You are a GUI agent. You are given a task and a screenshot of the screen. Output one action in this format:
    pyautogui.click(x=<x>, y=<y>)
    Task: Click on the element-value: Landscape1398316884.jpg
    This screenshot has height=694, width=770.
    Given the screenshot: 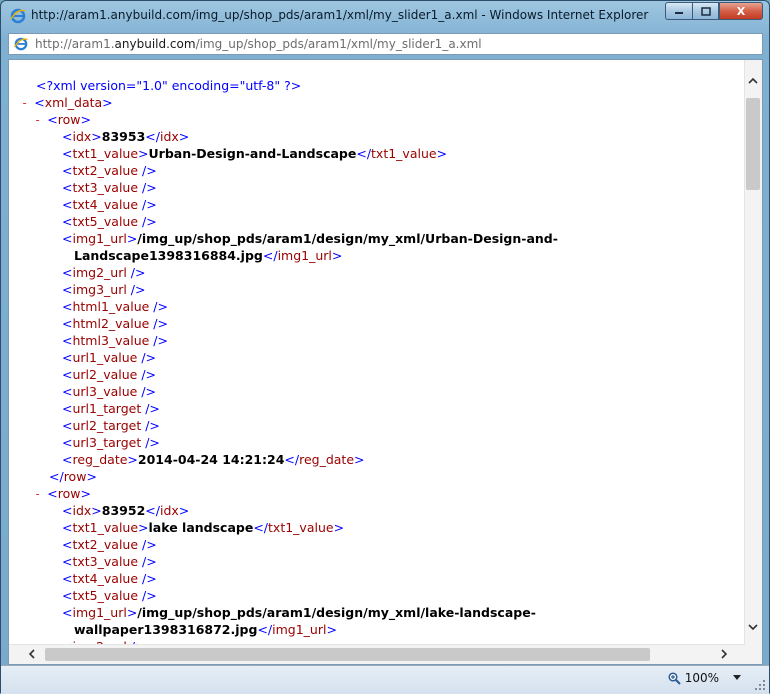 What is the action you would take?
    pyautogui.click(x=168, y=255)
    